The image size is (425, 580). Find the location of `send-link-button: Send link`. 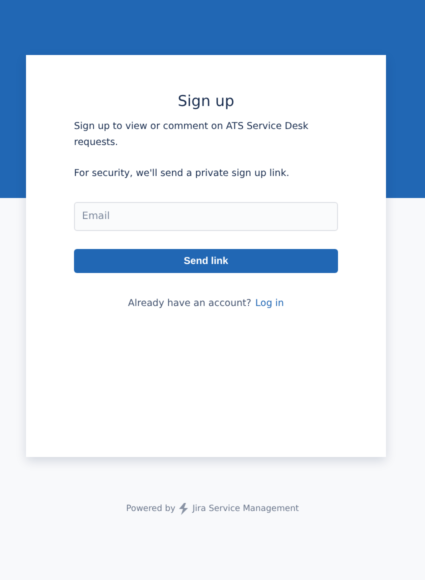

send-link-button: Send link is located at coordinates (206, 261).